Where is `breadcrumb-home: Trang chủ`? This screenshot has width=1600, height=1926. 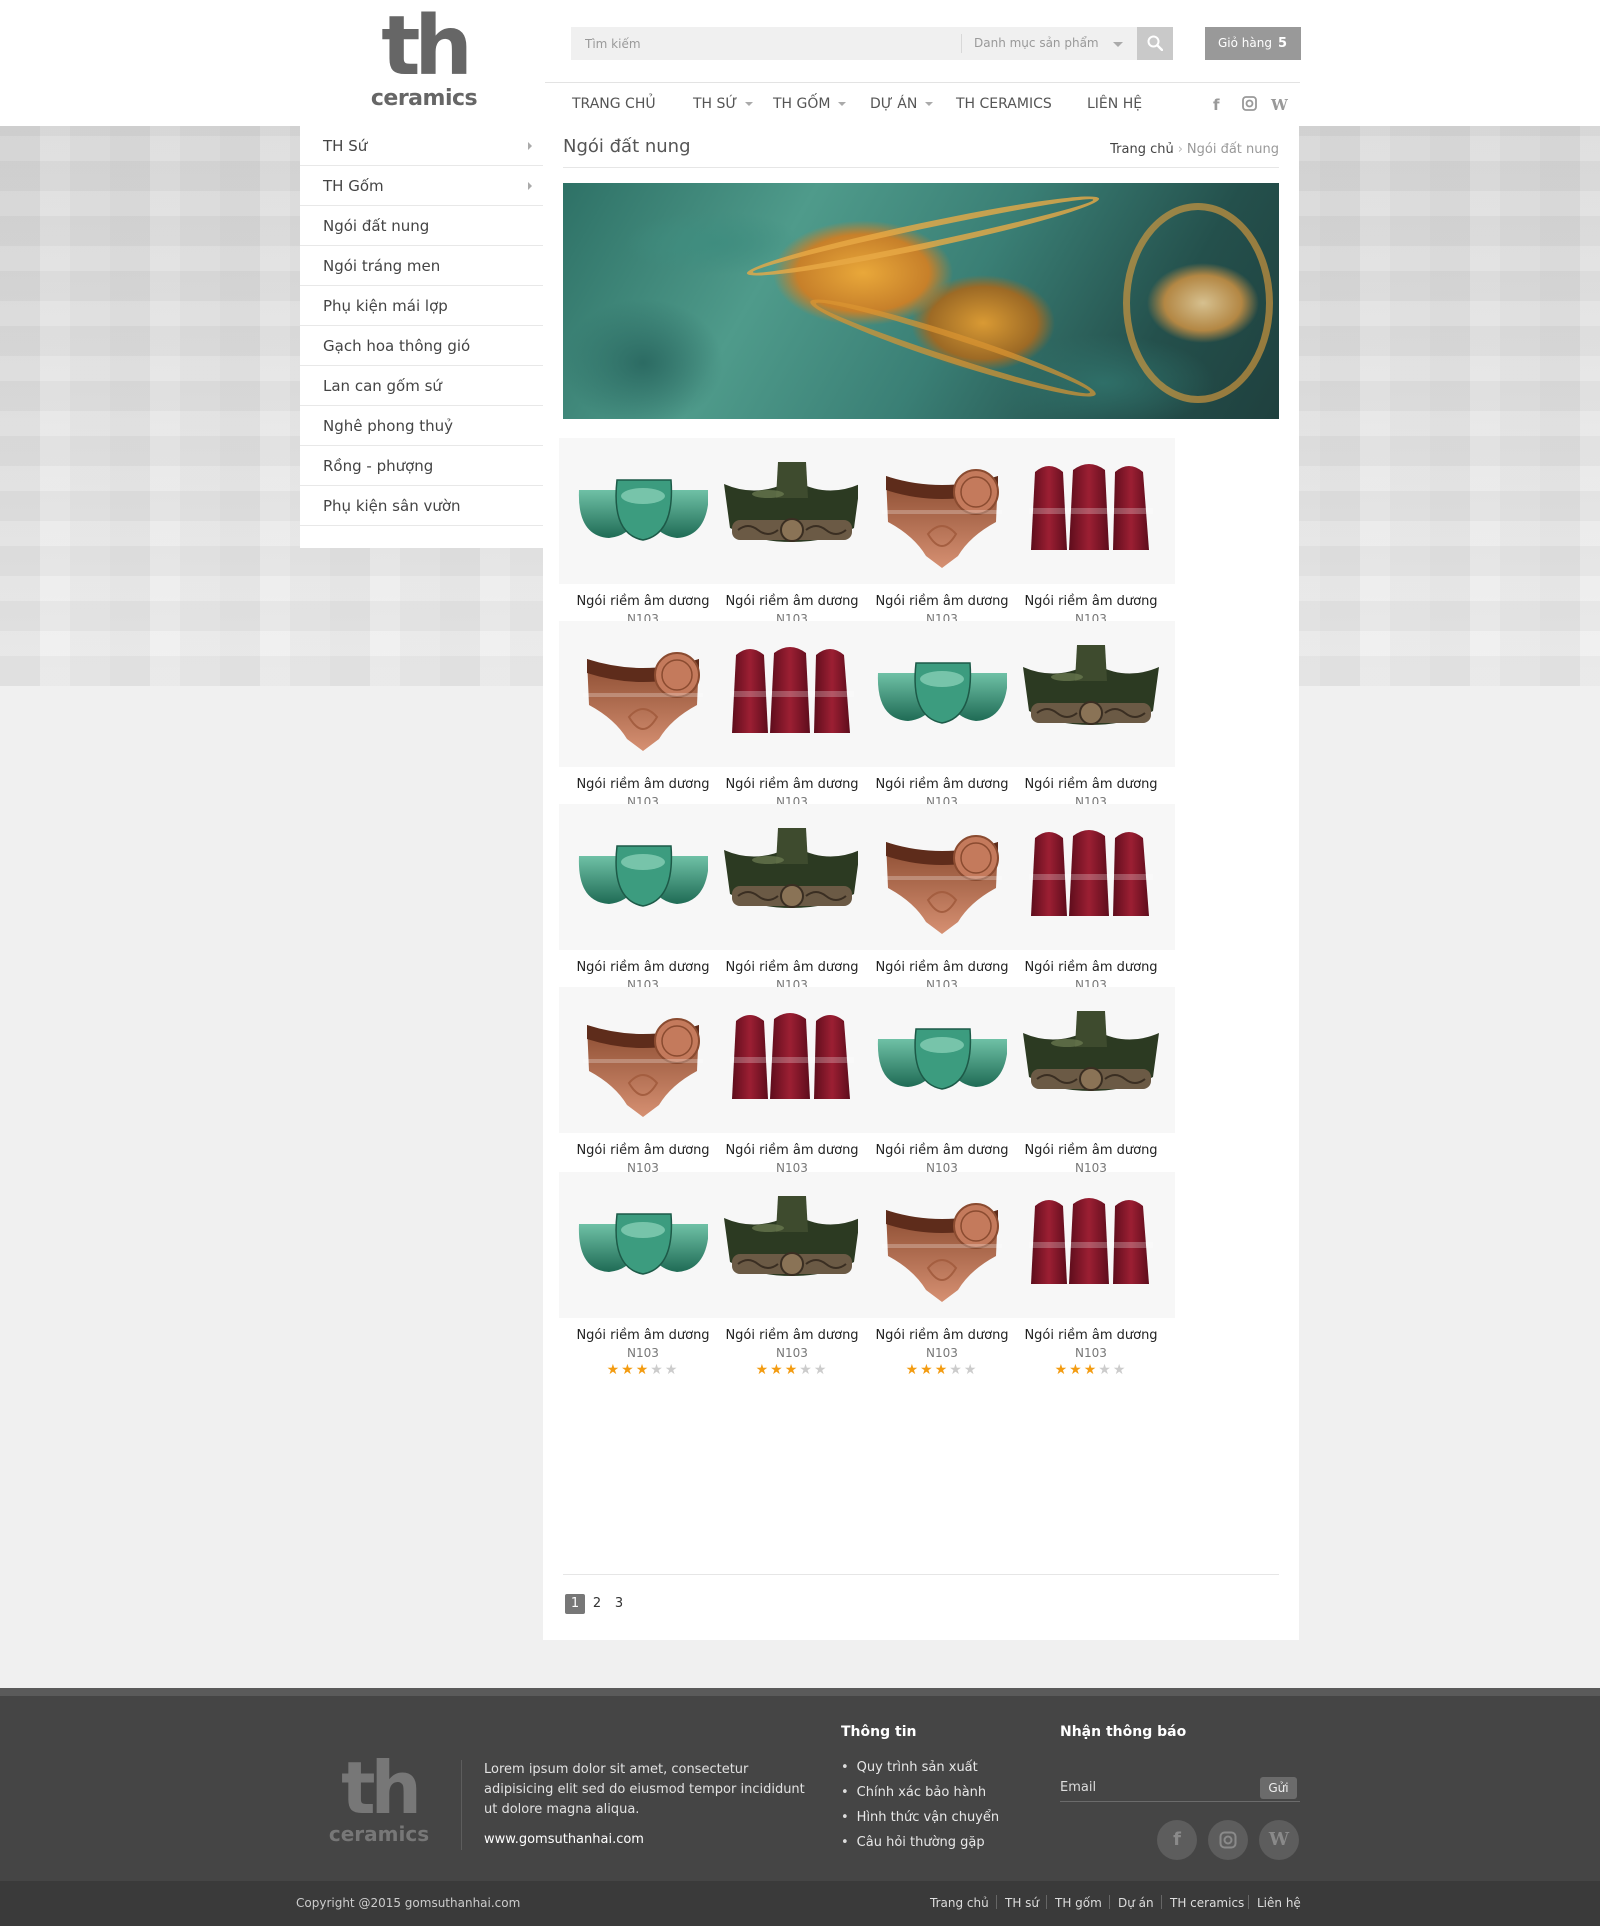 breadcrumb-home: Trang chủ is located at coordinates (1142, 149).